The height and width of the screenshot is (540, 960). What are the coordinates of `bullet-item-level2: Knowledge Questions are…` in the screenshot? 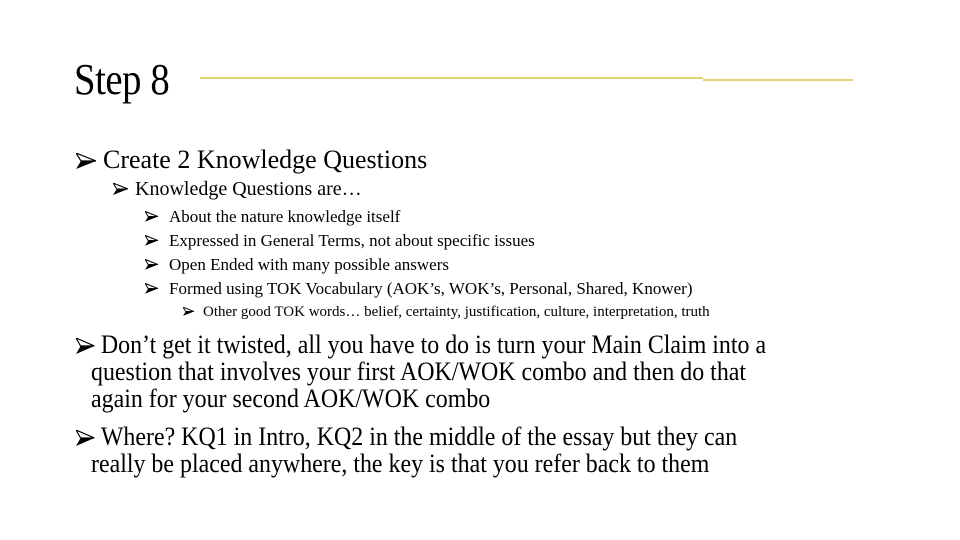 It's located at (237, 189).